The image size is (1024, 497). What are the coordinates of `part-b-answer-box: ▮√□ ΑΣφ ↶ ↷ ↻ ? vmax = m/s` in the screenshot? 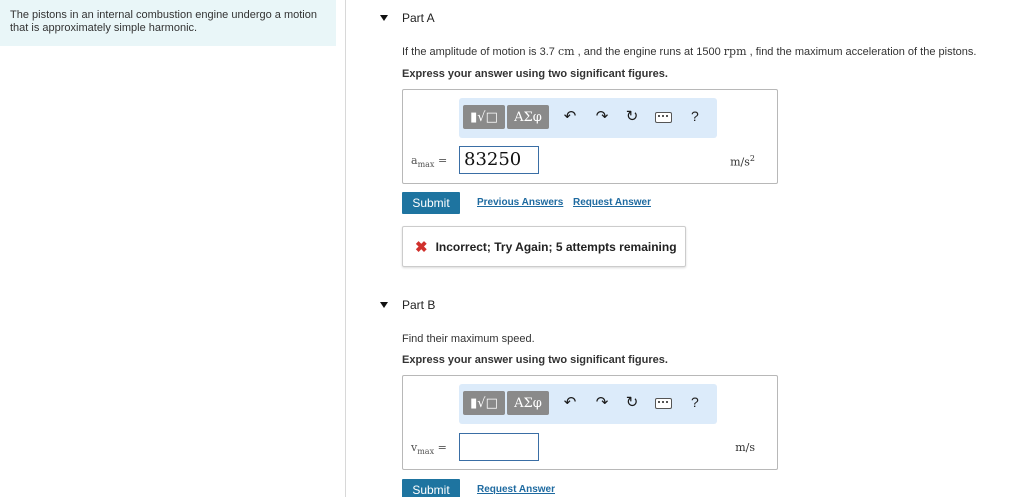 It's located at (590, 422).